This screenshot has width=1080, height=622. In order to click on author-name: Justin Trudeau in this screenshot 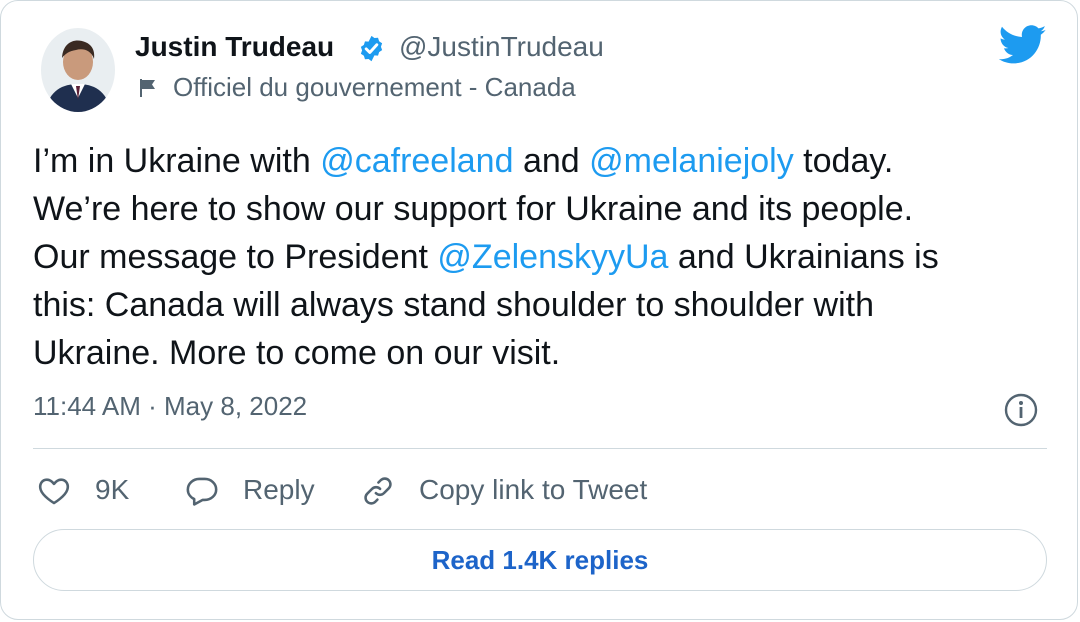, I will do `click(234, 47)`.